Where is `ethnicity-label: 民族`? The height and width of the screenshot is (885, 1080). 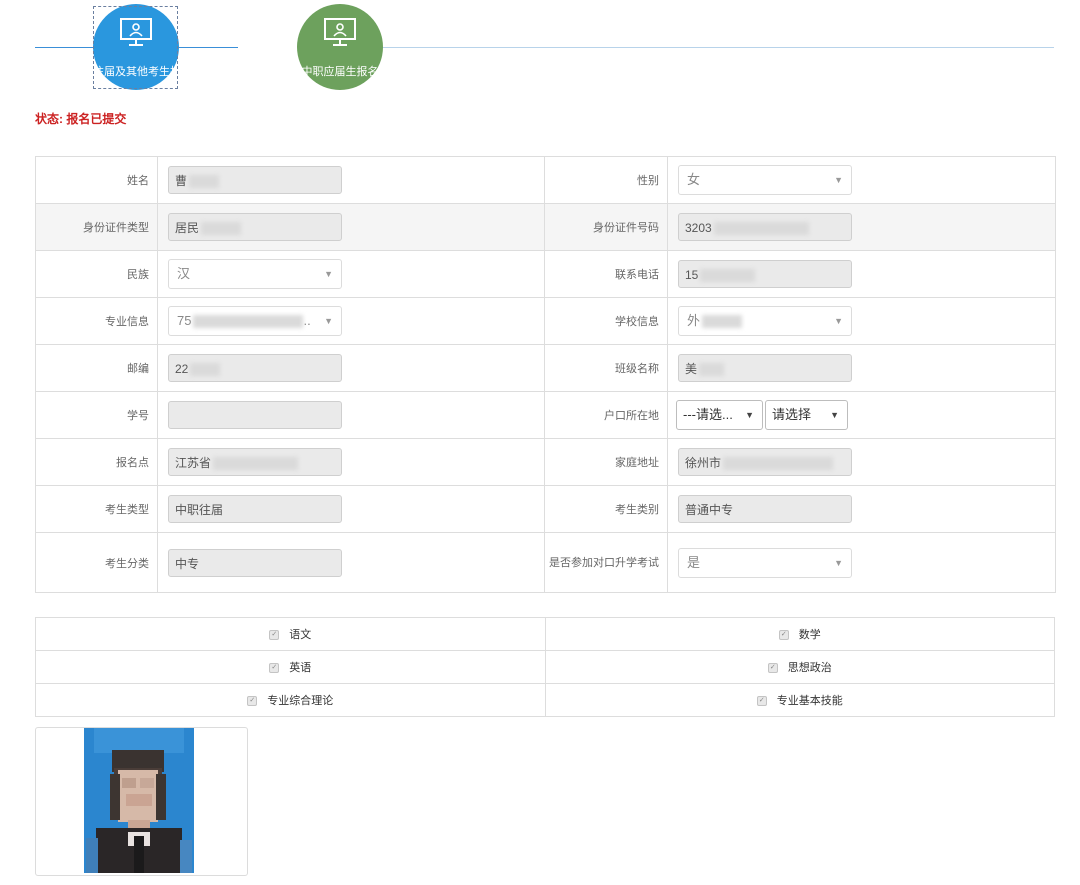 ethnicity-label: 民族 is located at coordinates (96, 274).